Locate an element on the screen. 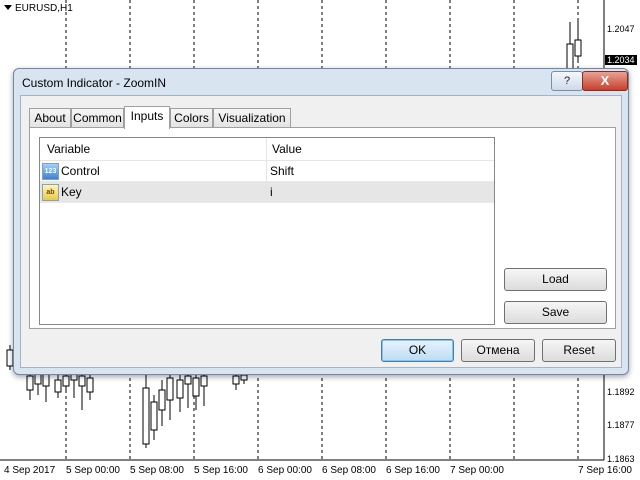 The height and width of the screenshot is (480, 640). date-tick: 7 Sep 16:00 is located at coordinates (605, 470).